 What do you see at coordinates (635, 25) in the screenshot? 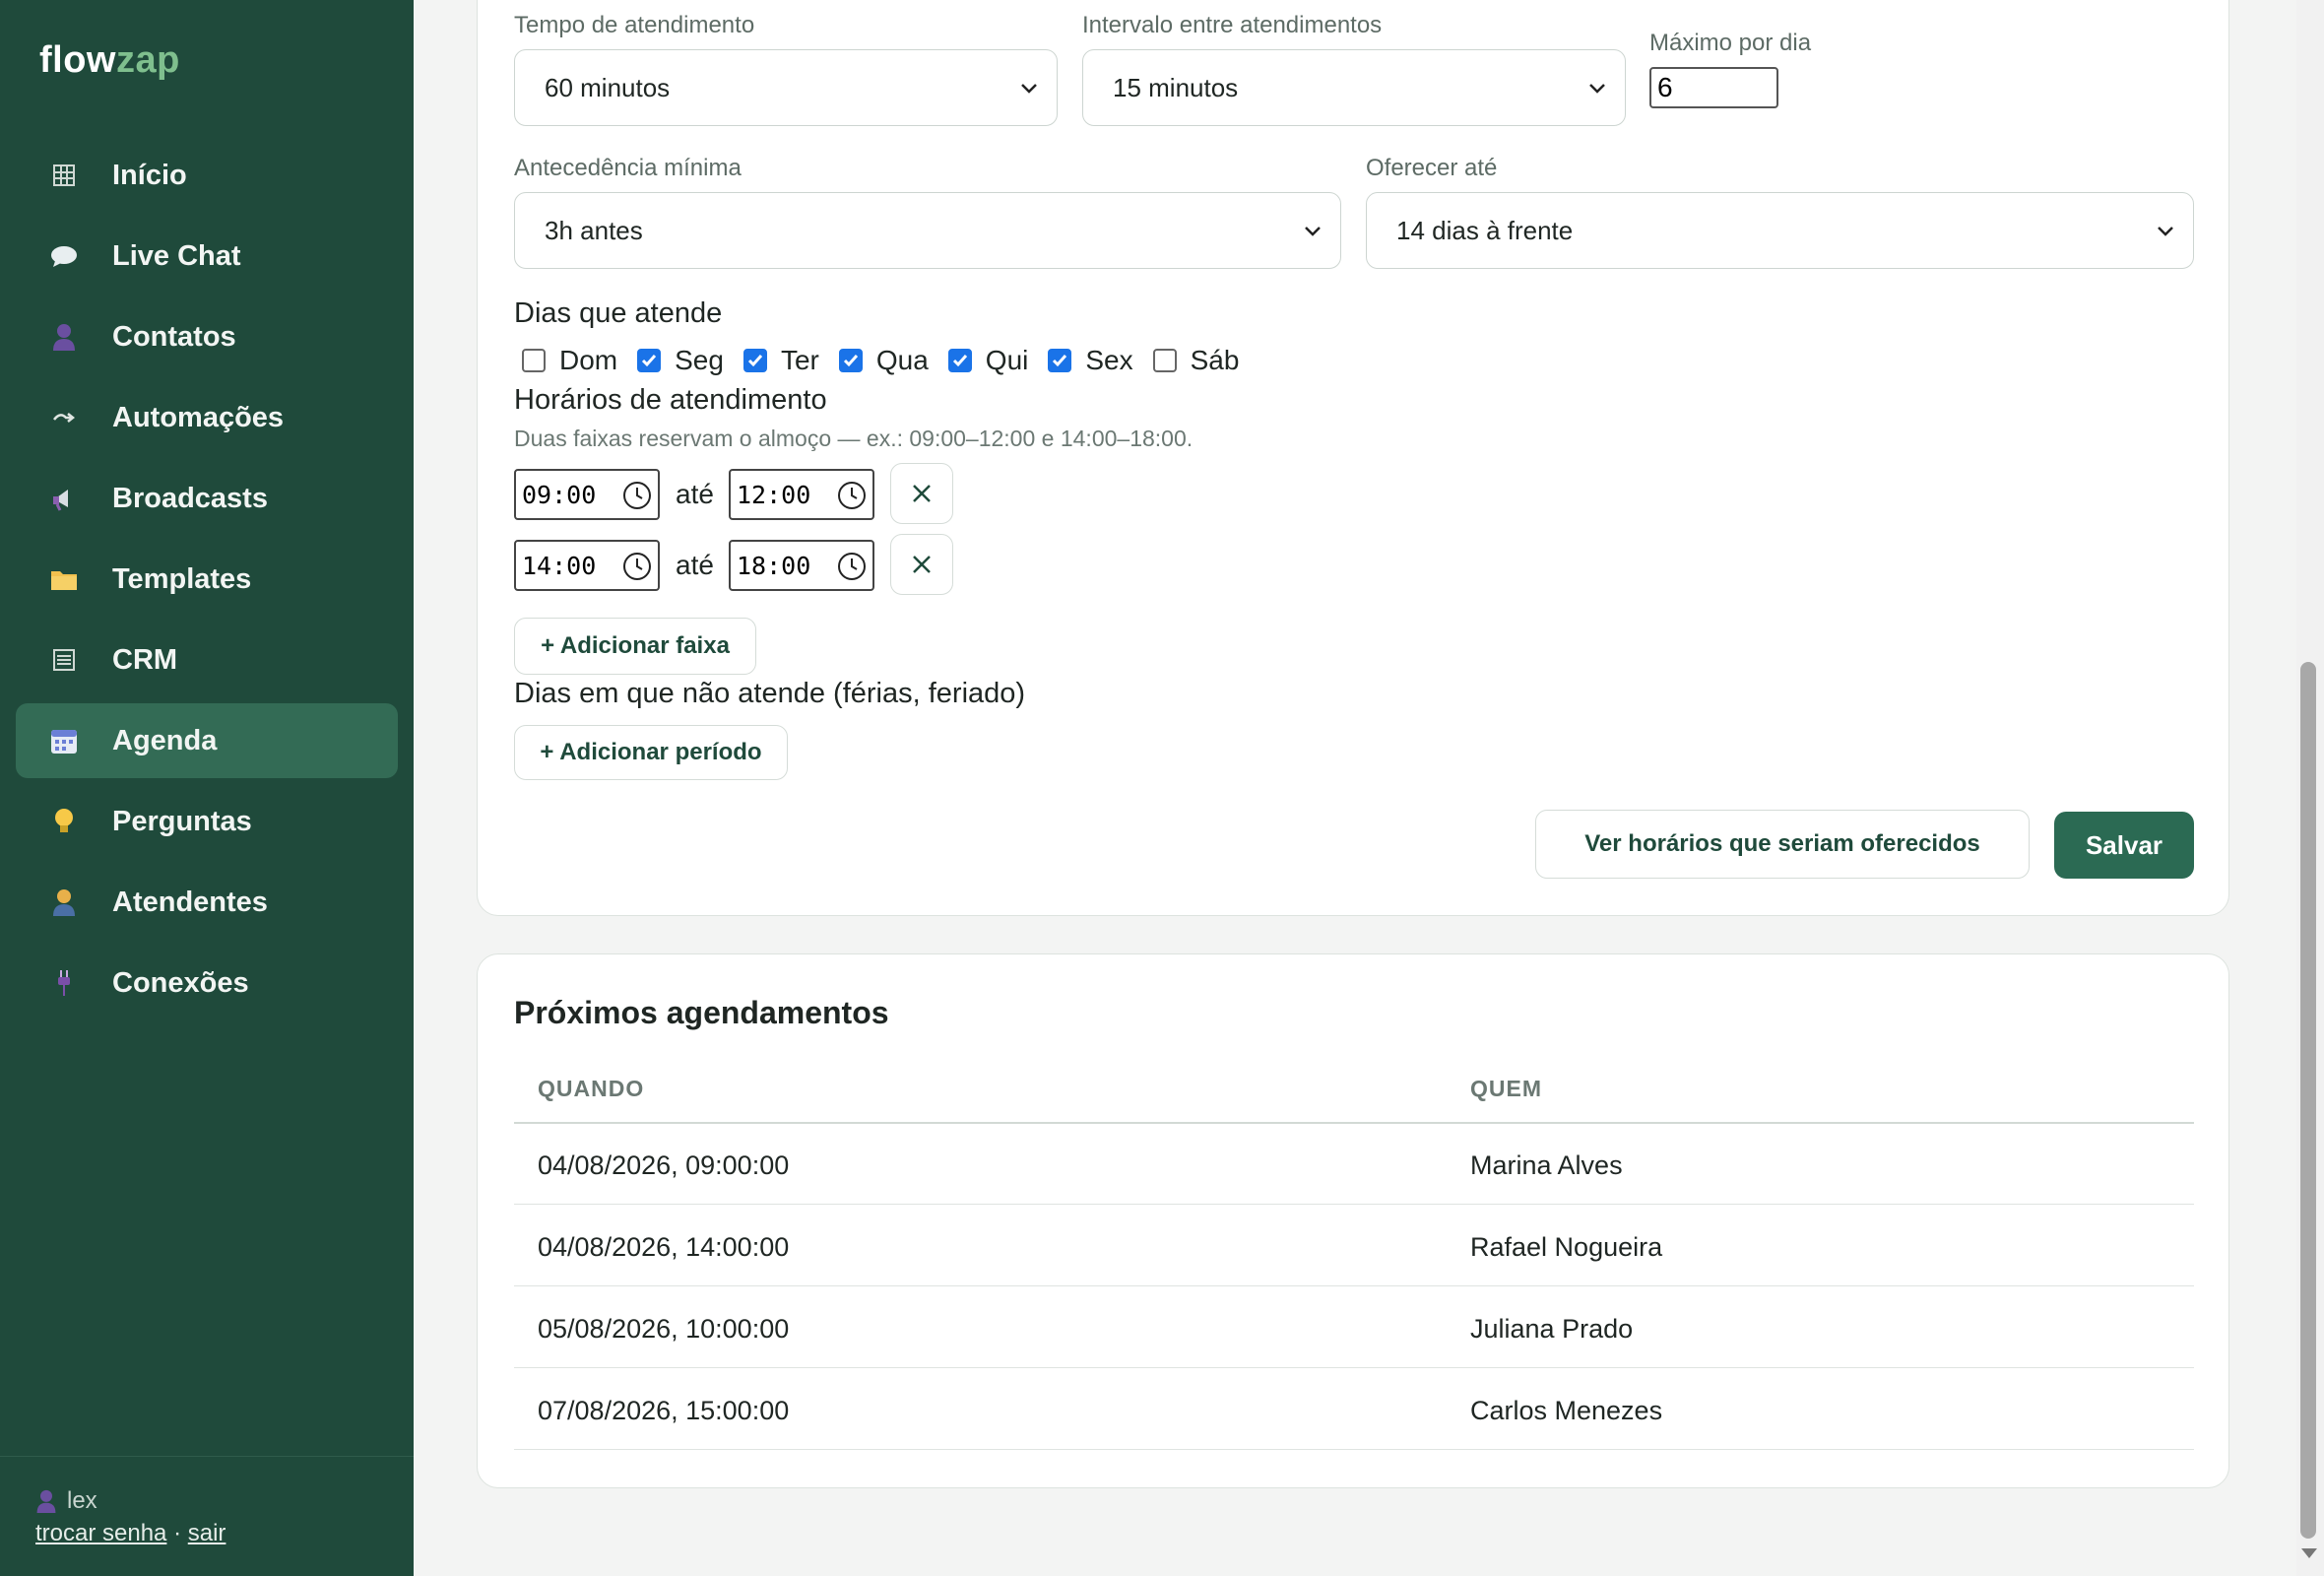
I see `duration-label: Tempo de atendimento` at bounding box center [635, 25].